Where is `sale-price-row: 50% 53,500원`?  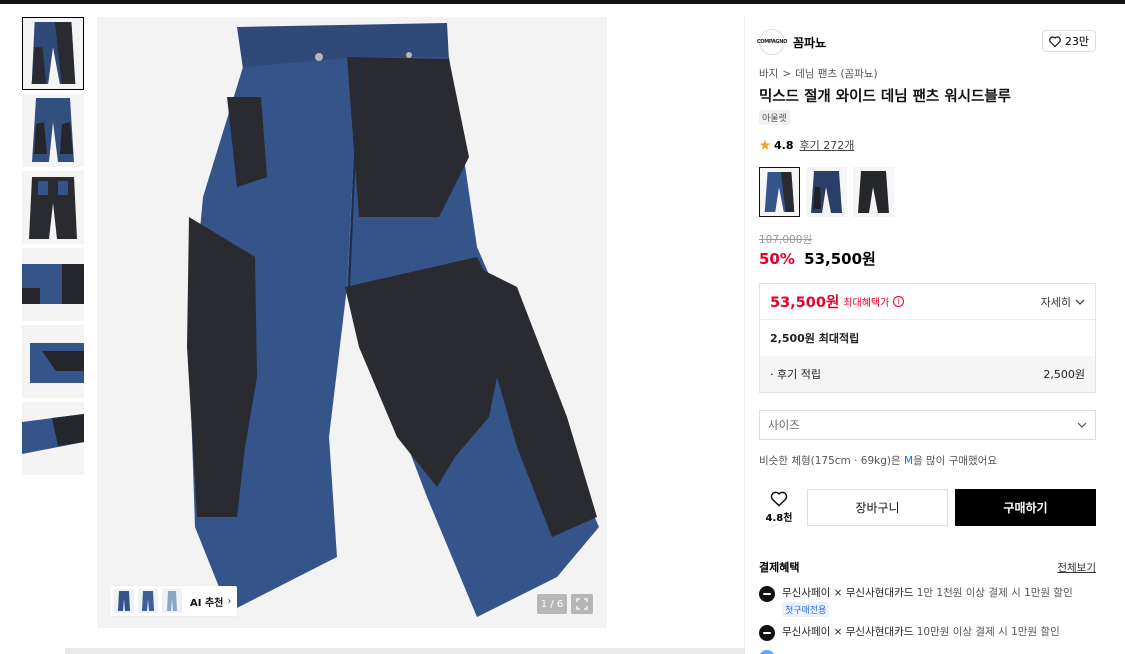 sale-price-row: 50% 53,500원 is located at coordinates (817, 258).